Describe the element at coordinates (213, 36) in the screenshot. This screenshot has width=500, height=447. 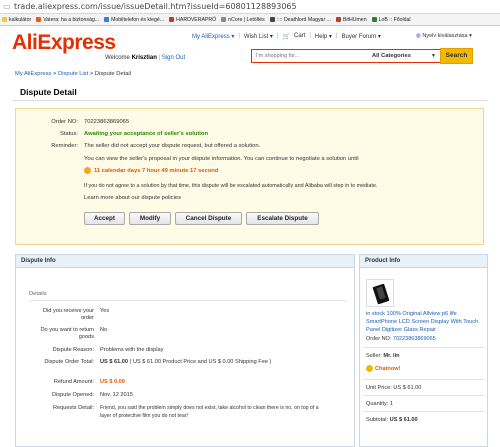
I see `my-aliexpress-link: My AliExpress ▾` at that location.